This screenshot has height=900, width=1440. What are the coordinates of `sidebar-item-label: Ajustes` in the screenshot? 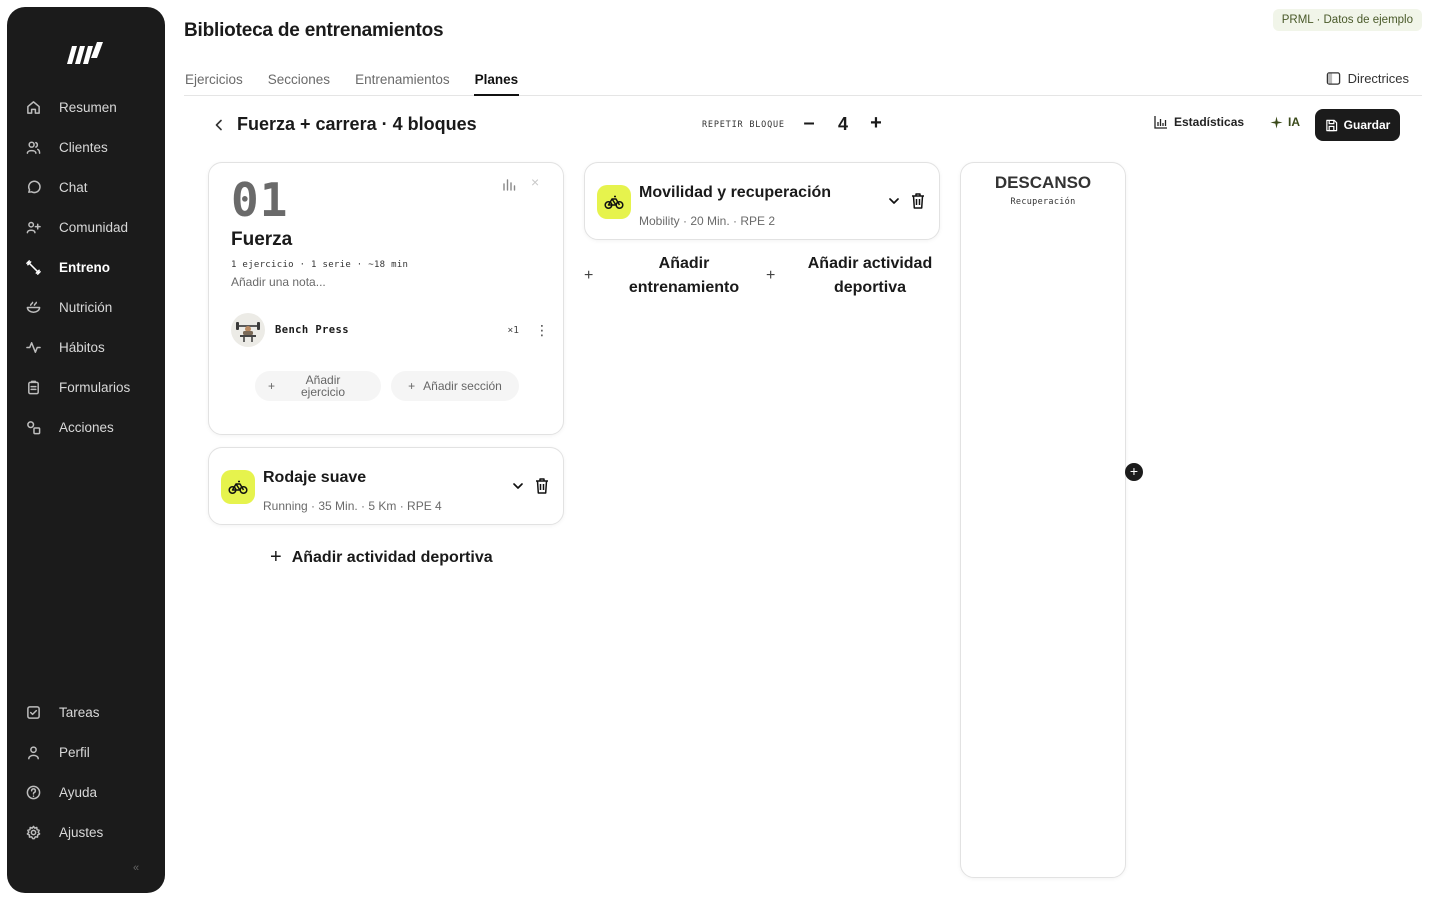 It's located at (81, 832).